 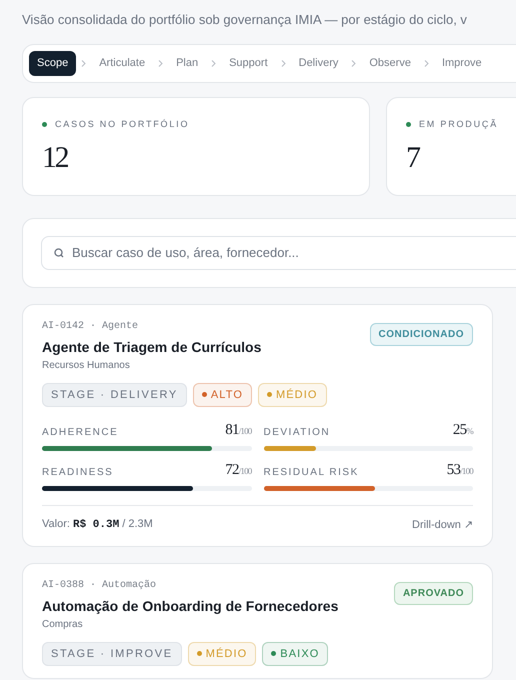 I want to click on case-area: Compras, so click(x=190, y=625).